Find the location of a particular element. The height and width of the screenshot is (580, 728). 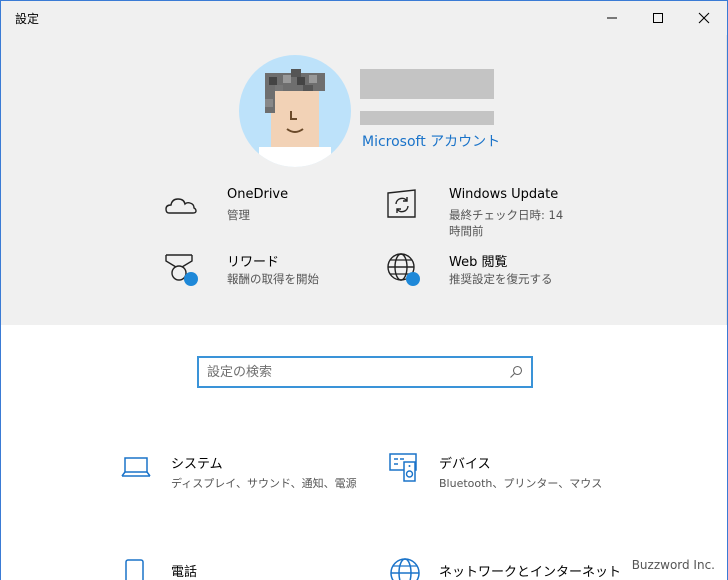

quick-link-title: Windows Update is located at coordinates (504, 194).